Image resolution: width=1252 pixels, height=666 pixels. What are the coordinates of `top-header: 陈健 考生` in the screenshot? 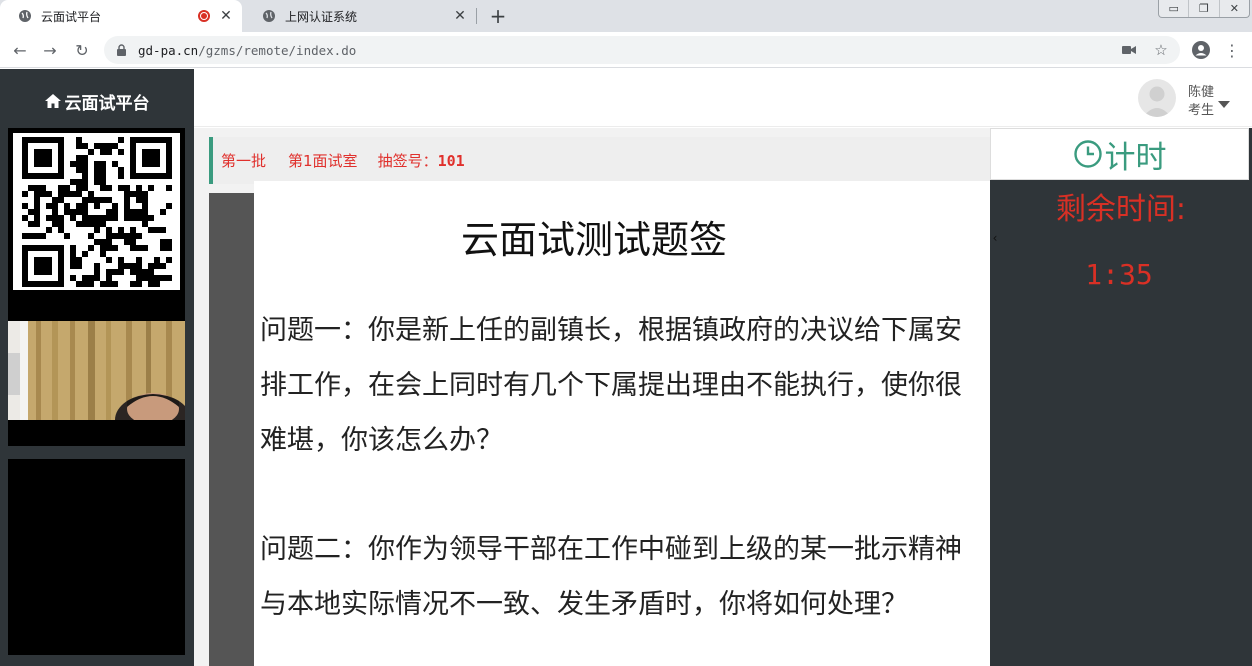 It's located at (723, 98).